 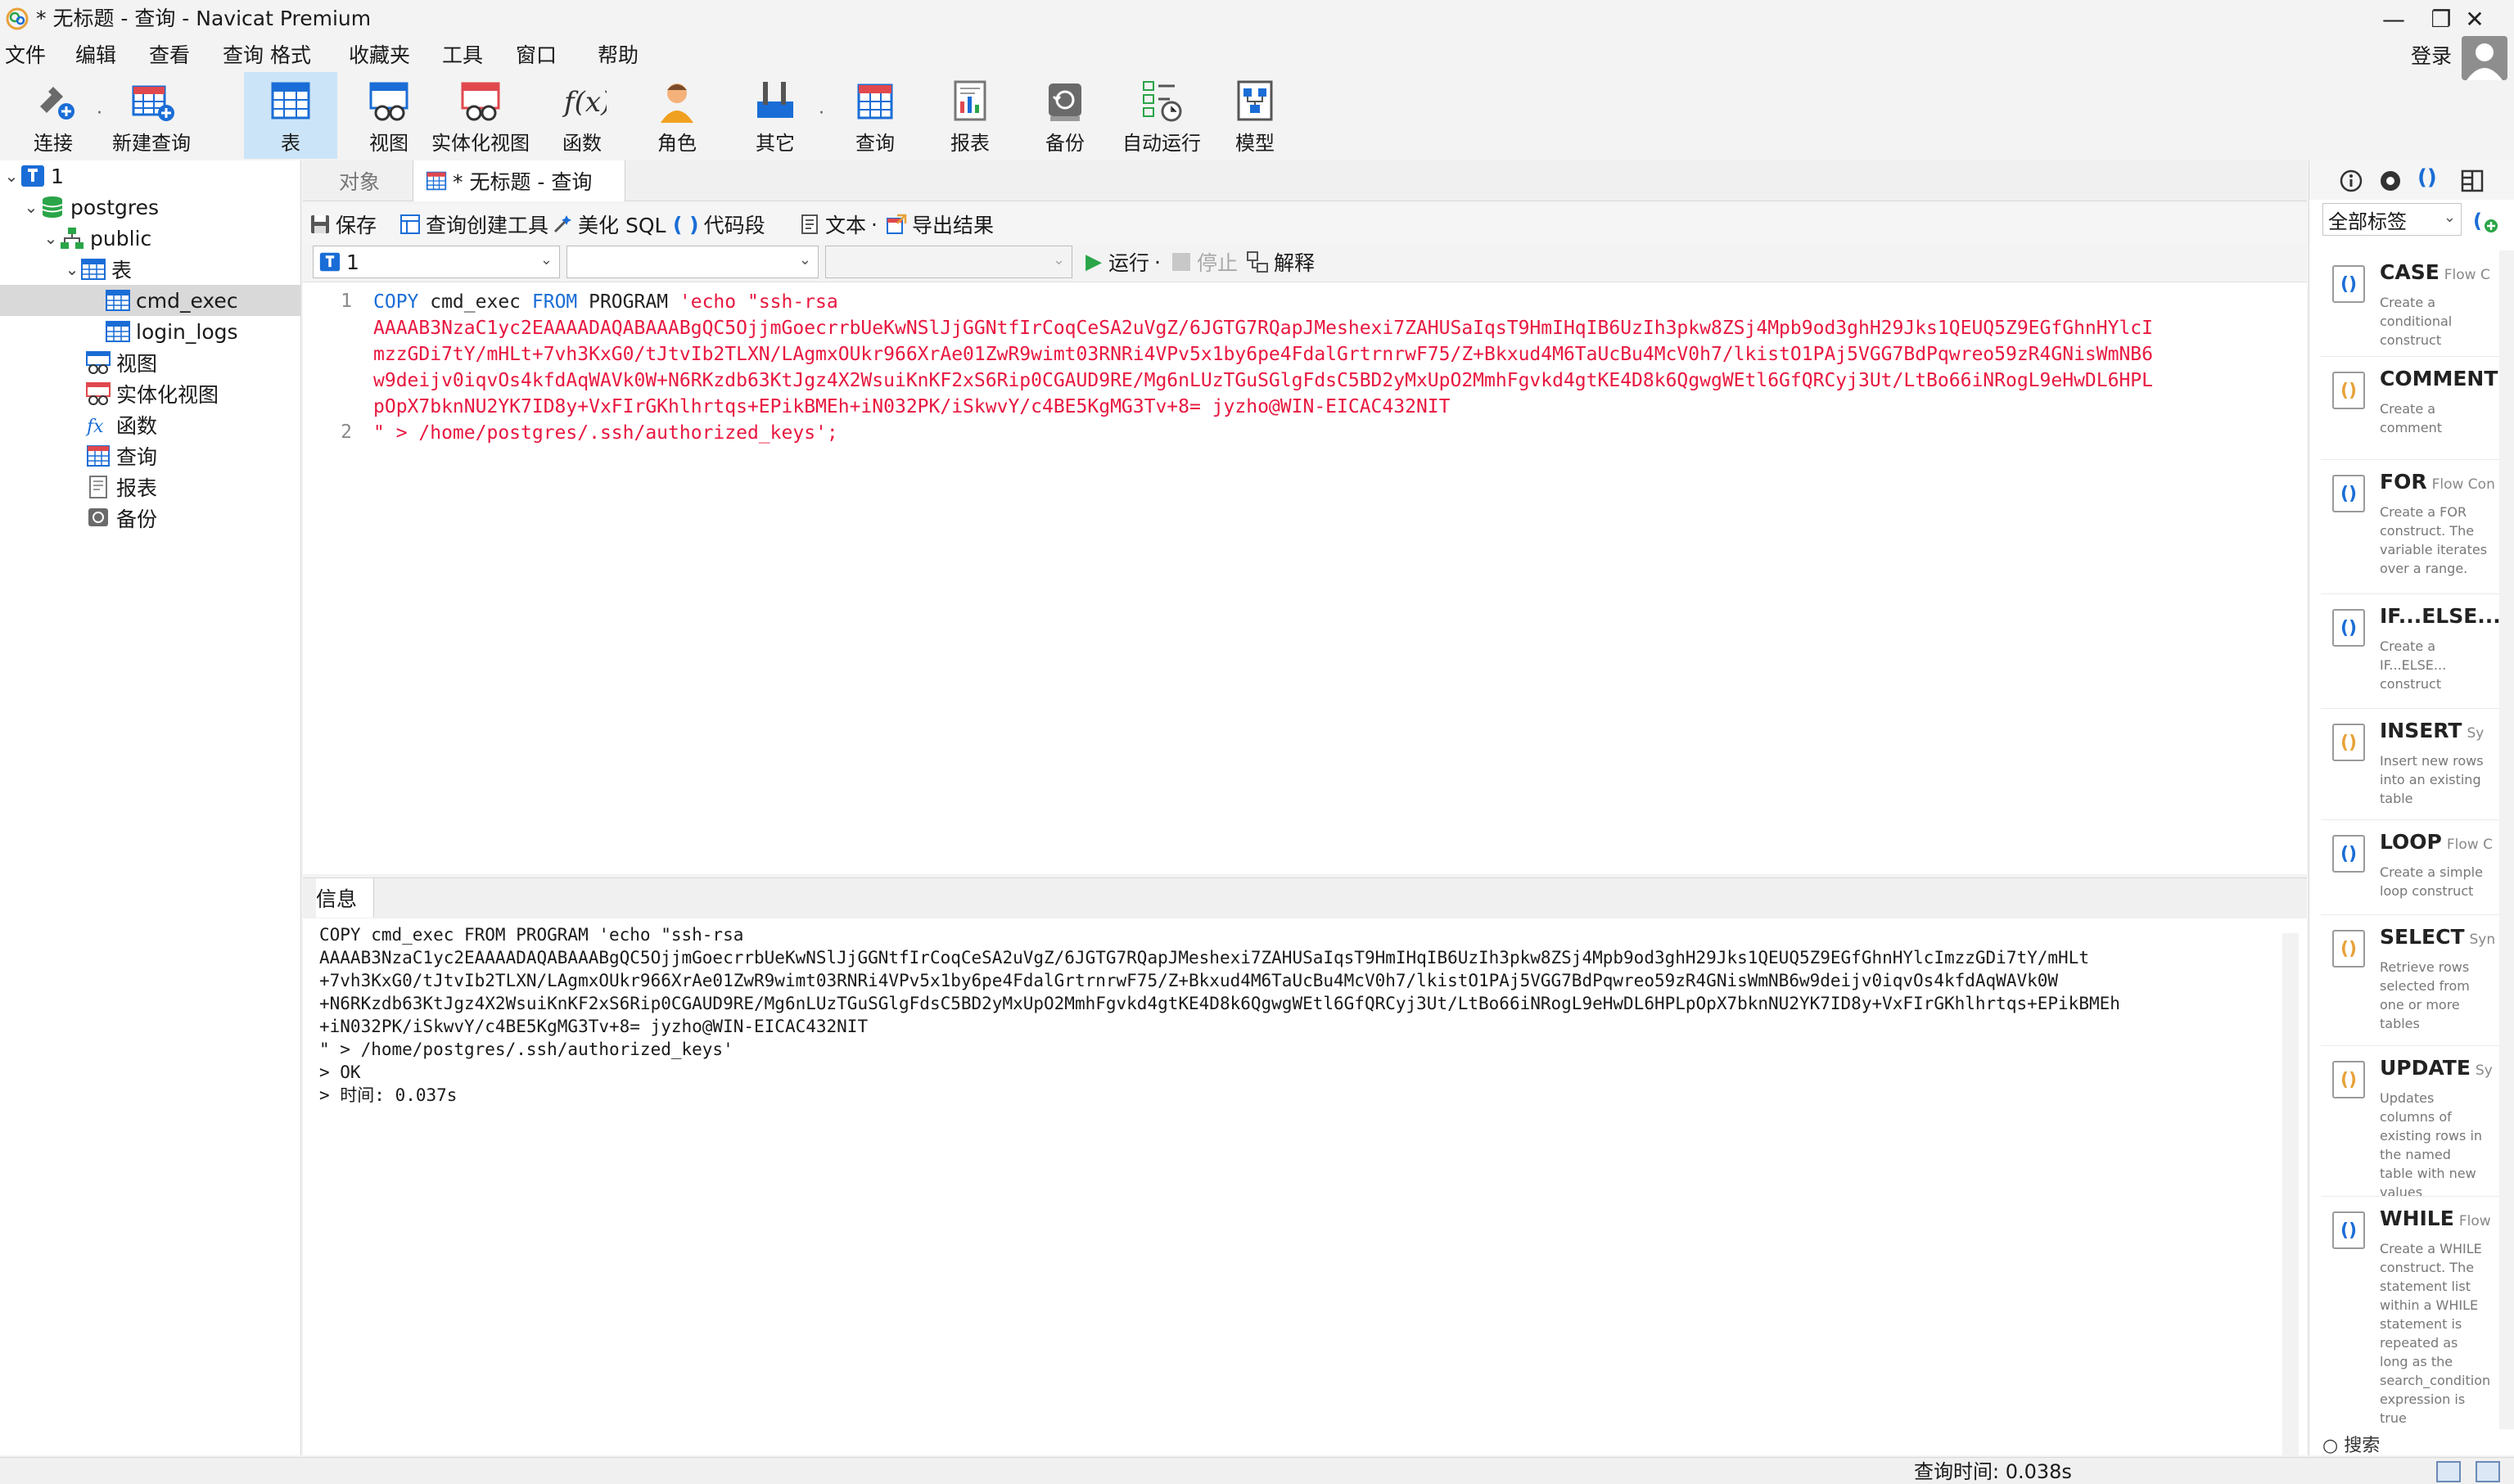 I want to click on database-select: ⌄, so click(x=692, y=262).